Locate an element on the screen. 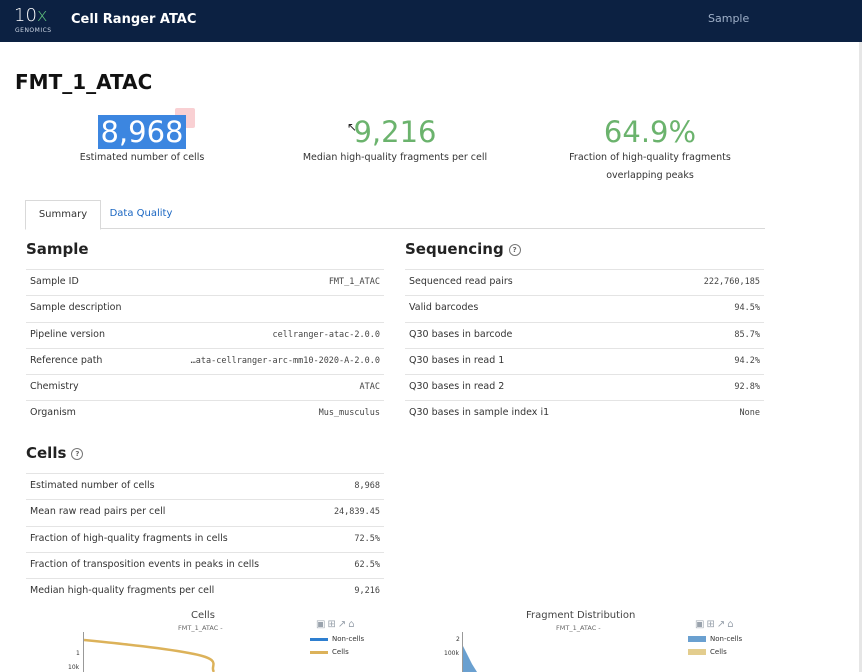 The width and height of the screenshot is (862, 672). fragment-area is located at coordinates (470, 659).